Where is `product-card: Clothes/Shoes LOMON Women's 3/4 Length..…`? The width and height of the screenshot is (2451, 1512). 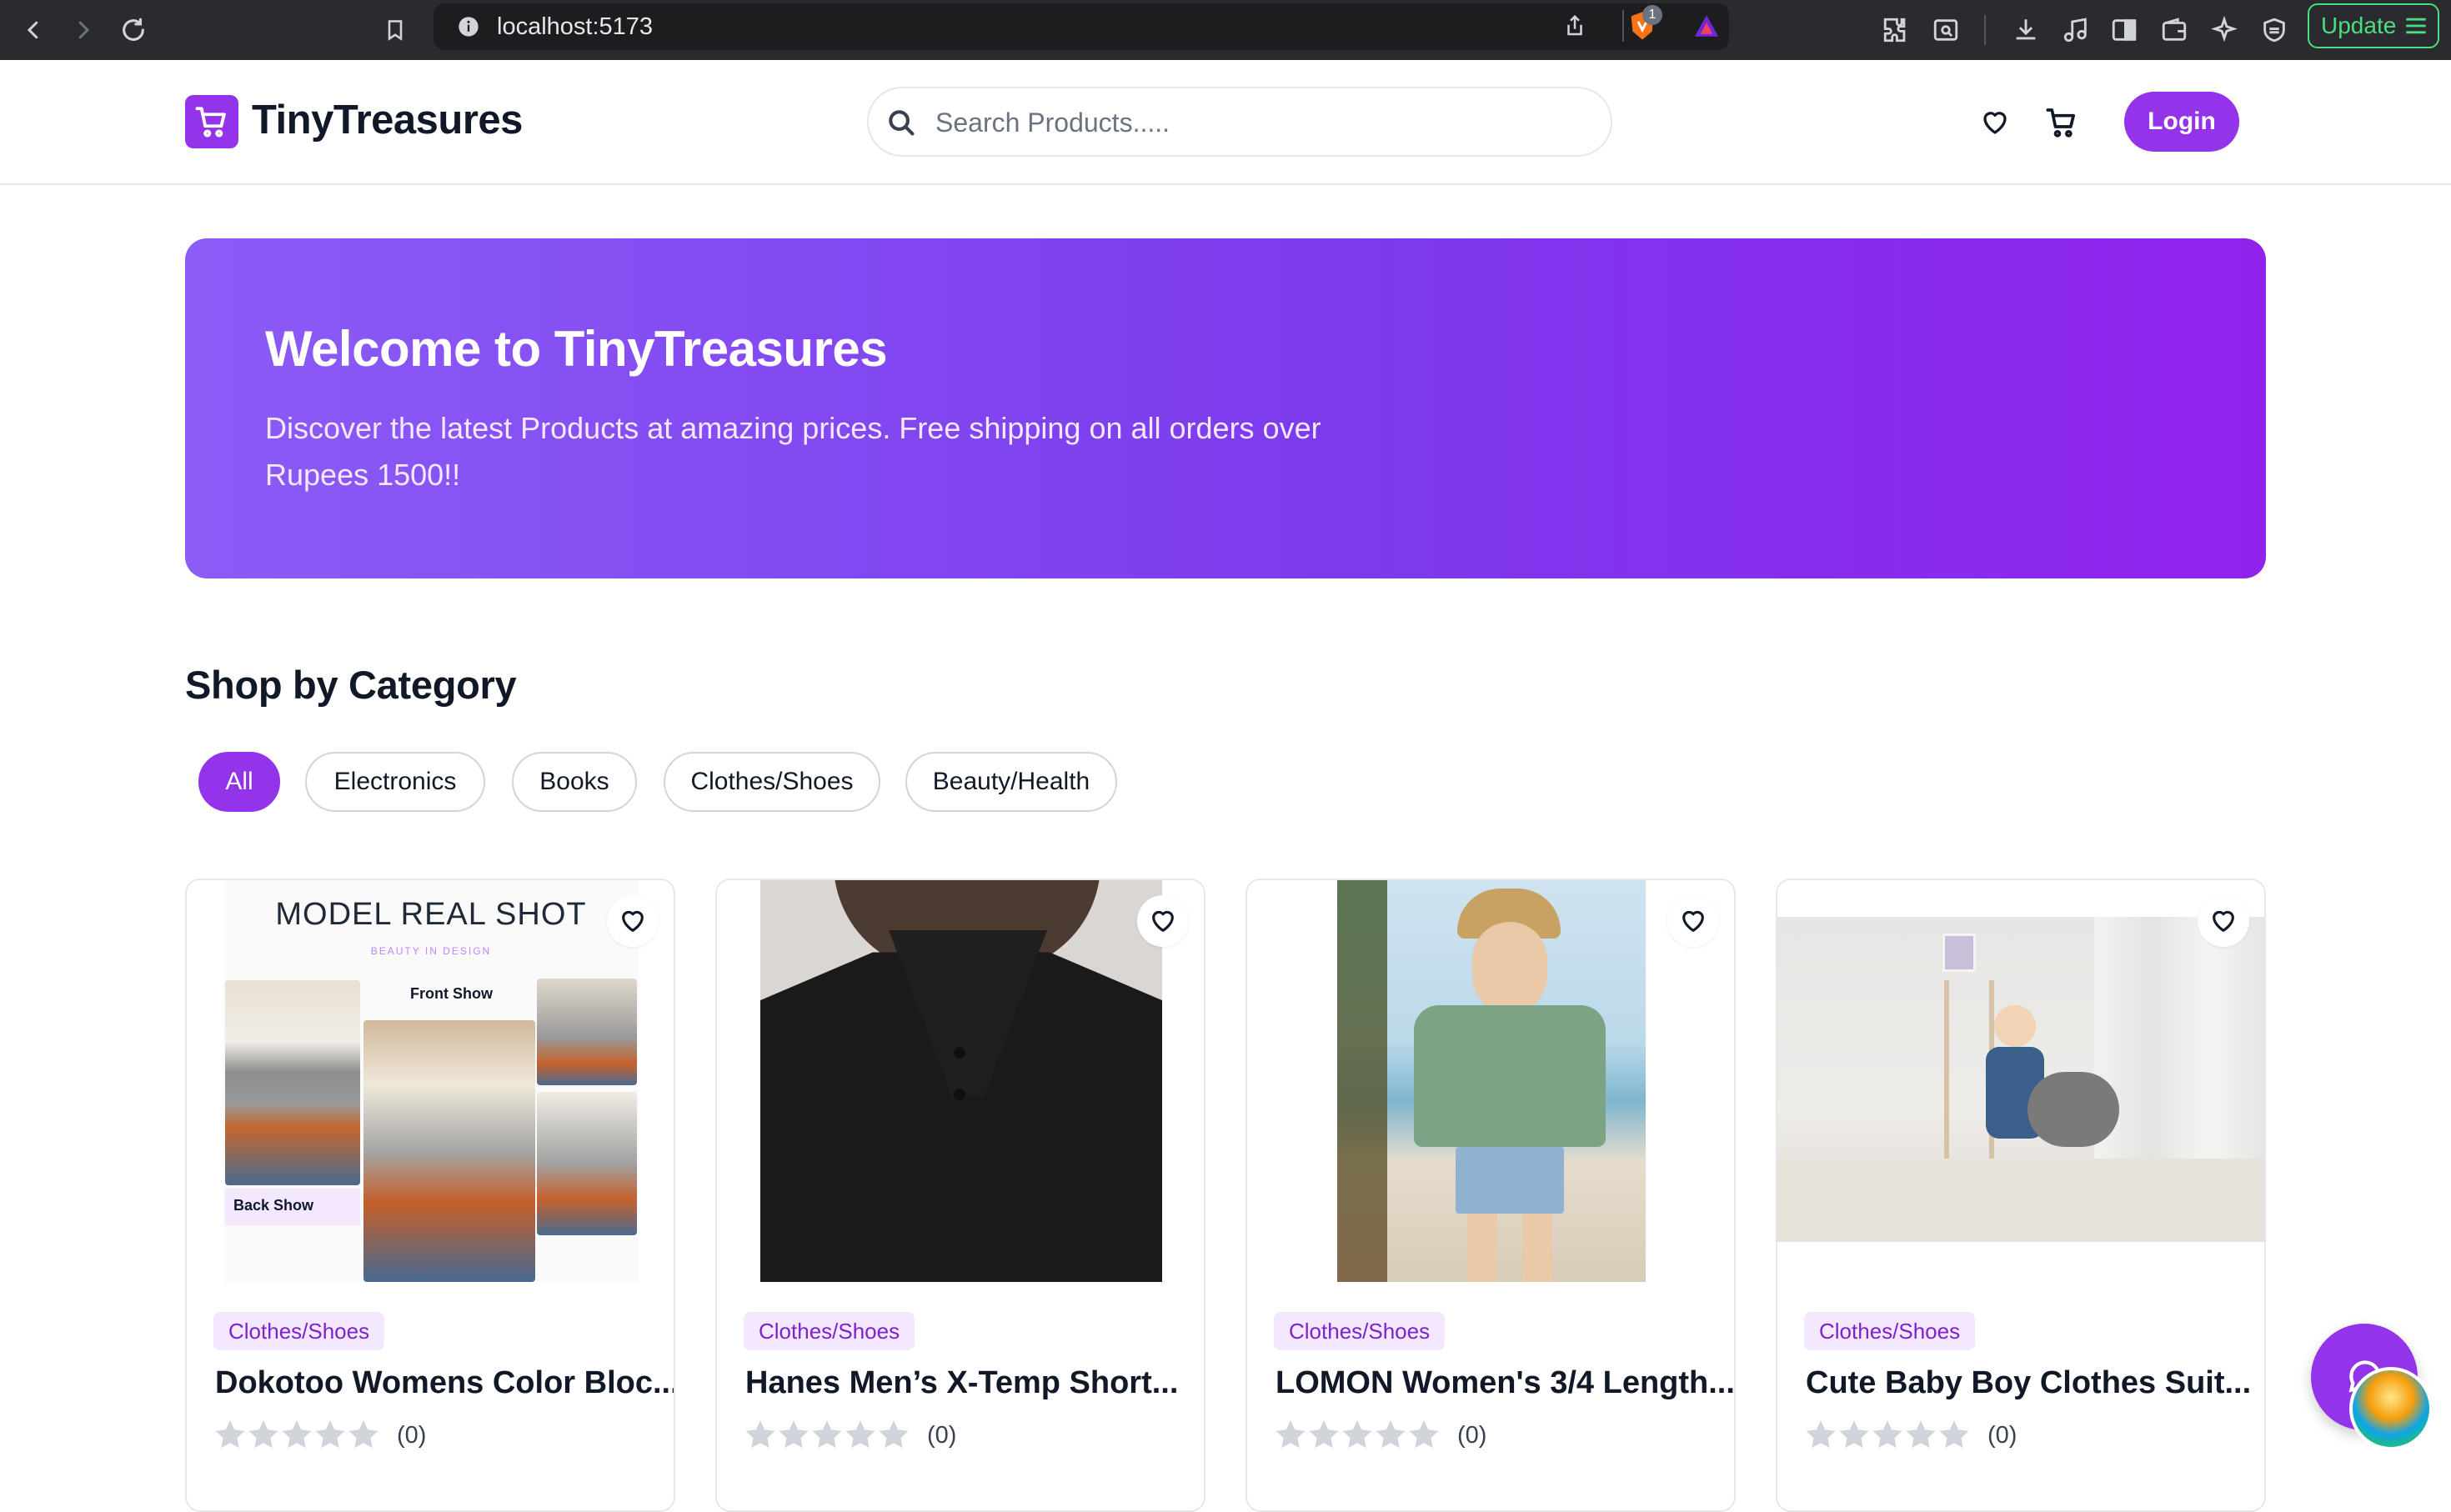
product-card: Clothes/Shoes LOMON Women's 3/4 Length..… is located at coordinates (1491, 1195).